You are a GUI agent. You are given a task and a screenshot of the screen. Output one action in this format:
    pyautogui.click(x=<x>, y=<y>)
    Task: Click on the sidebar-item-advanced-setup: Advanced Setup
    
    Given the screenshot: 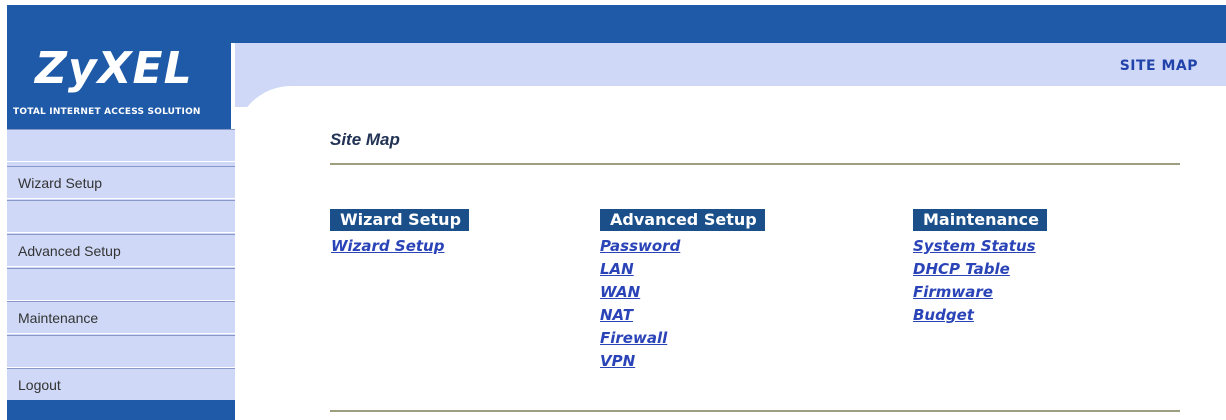 What is the action you would take?
    pyautogui.click(x=121, y=250)
    